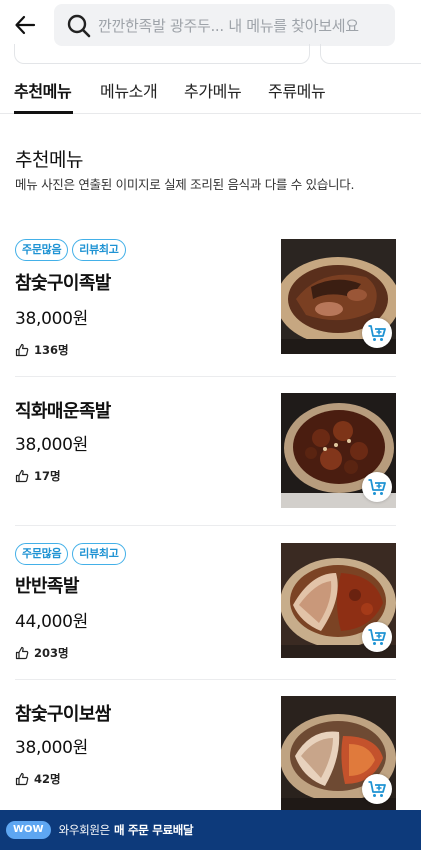 This screenshot has width=421, height=850. Describe the element at coordinates (84, 830) in the screenshot. I see `banner-text: 와우회원은` at that location.